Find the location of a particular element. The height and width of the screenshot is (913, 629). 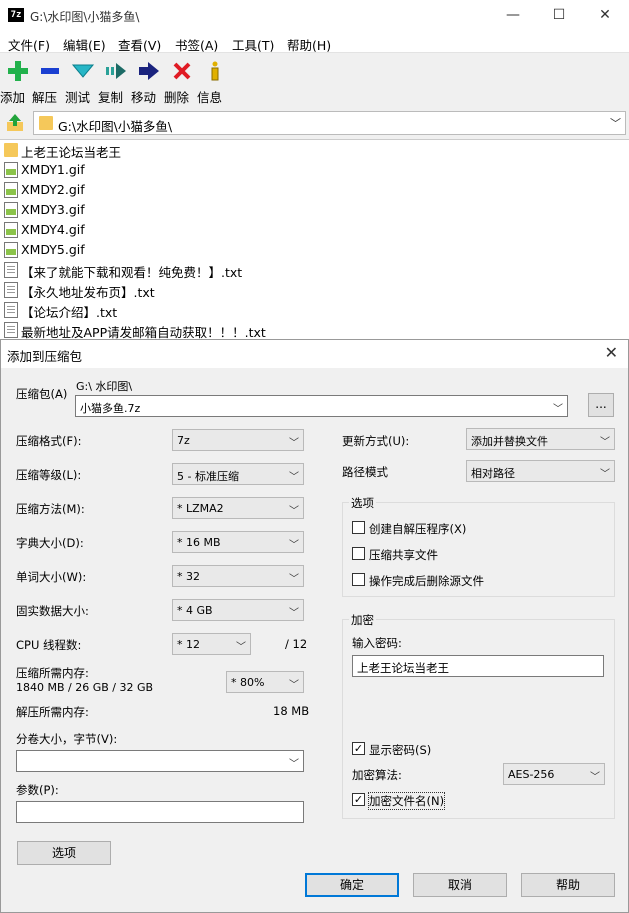

update-mode-label: 更新方式(U): is located at coordinates (376, 441).